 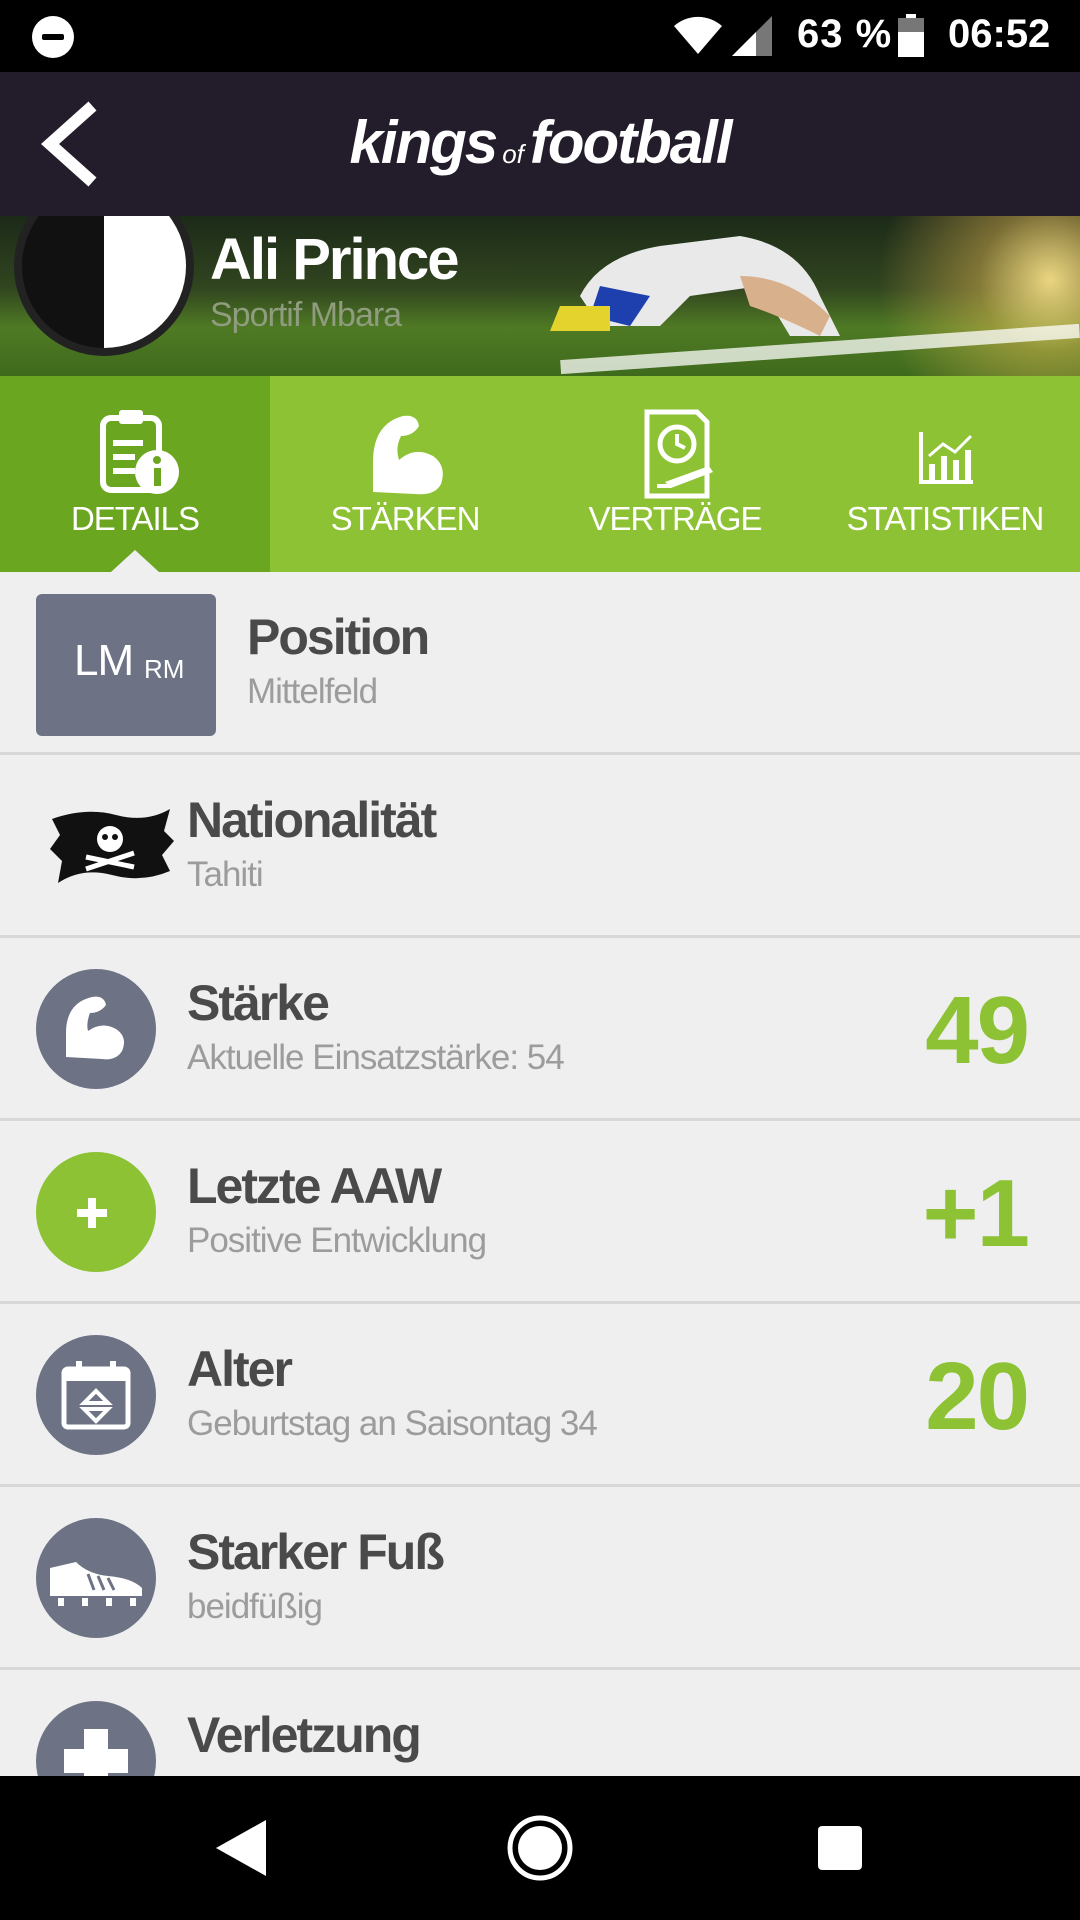 What do you see at coordinates (405, 518) in the screenshot?
I see `tab-label: STÄRKEN` at bounding box center [405, 518].